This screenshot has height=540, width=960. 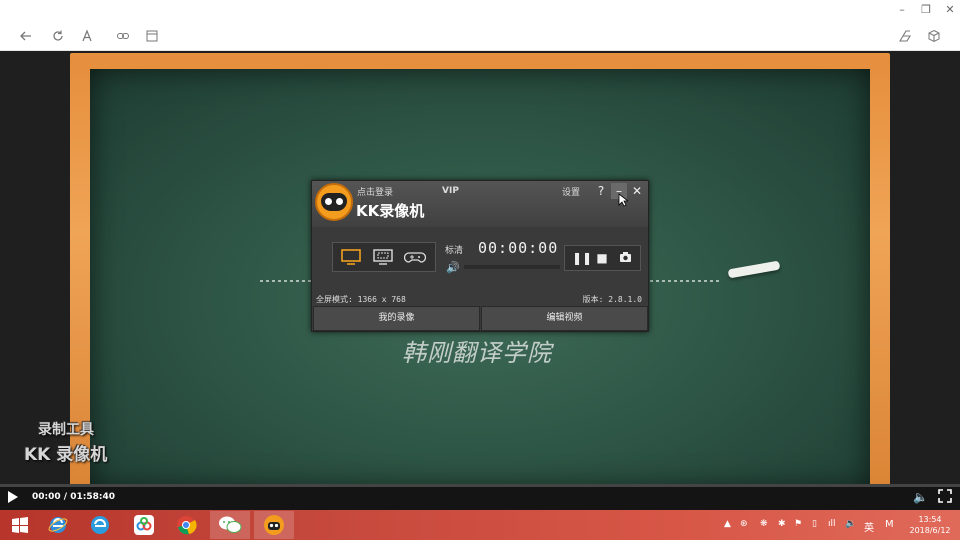 What do you see at coordinates (73, 497) in the screenshot?
I see `playback-time: 00:00 / 01:58:40` at bounding box center [73, 497].